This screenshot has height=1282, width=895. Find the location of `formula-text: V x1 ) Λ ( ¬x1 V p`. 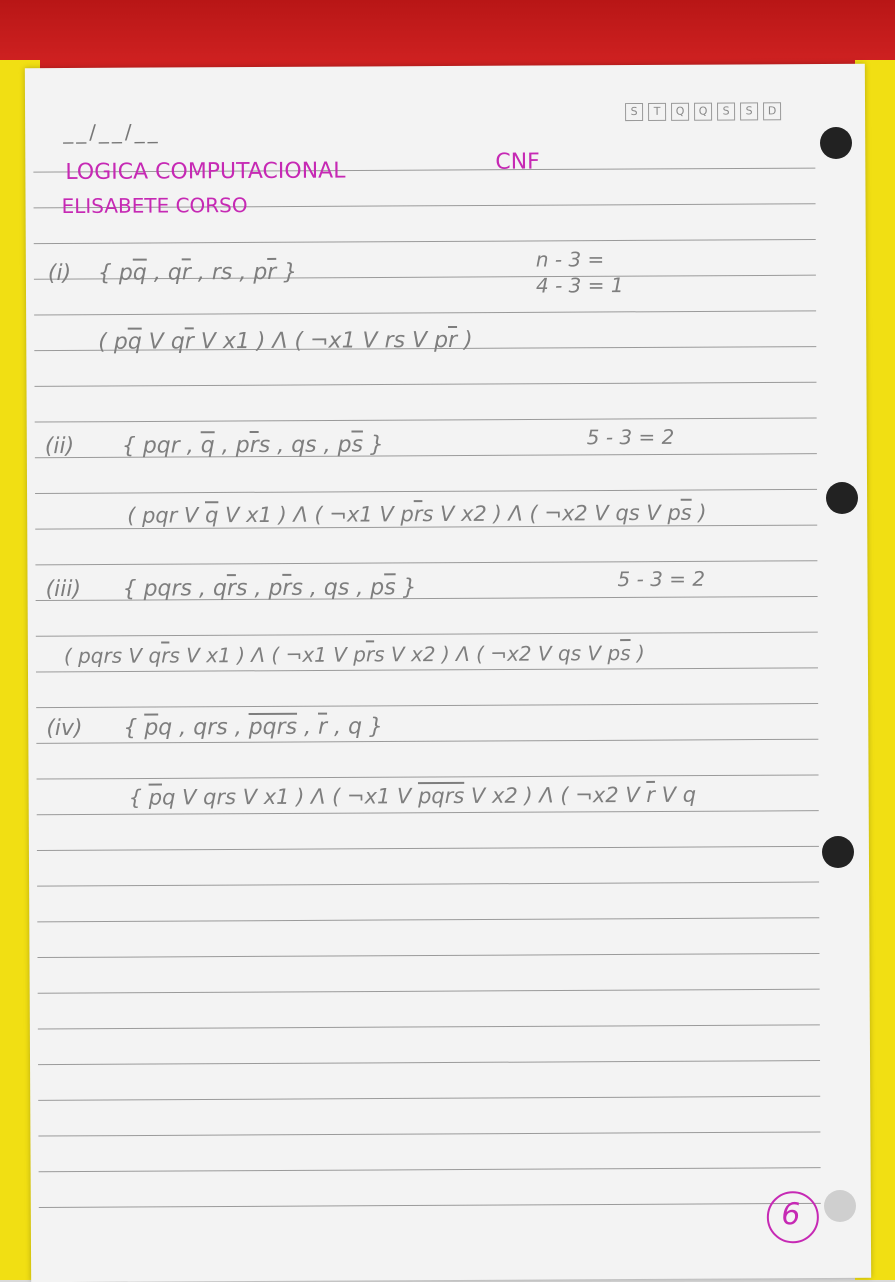

formula-text: V x1 ) Λ ( ¬x1 V p is located at coordinates (316, 515).